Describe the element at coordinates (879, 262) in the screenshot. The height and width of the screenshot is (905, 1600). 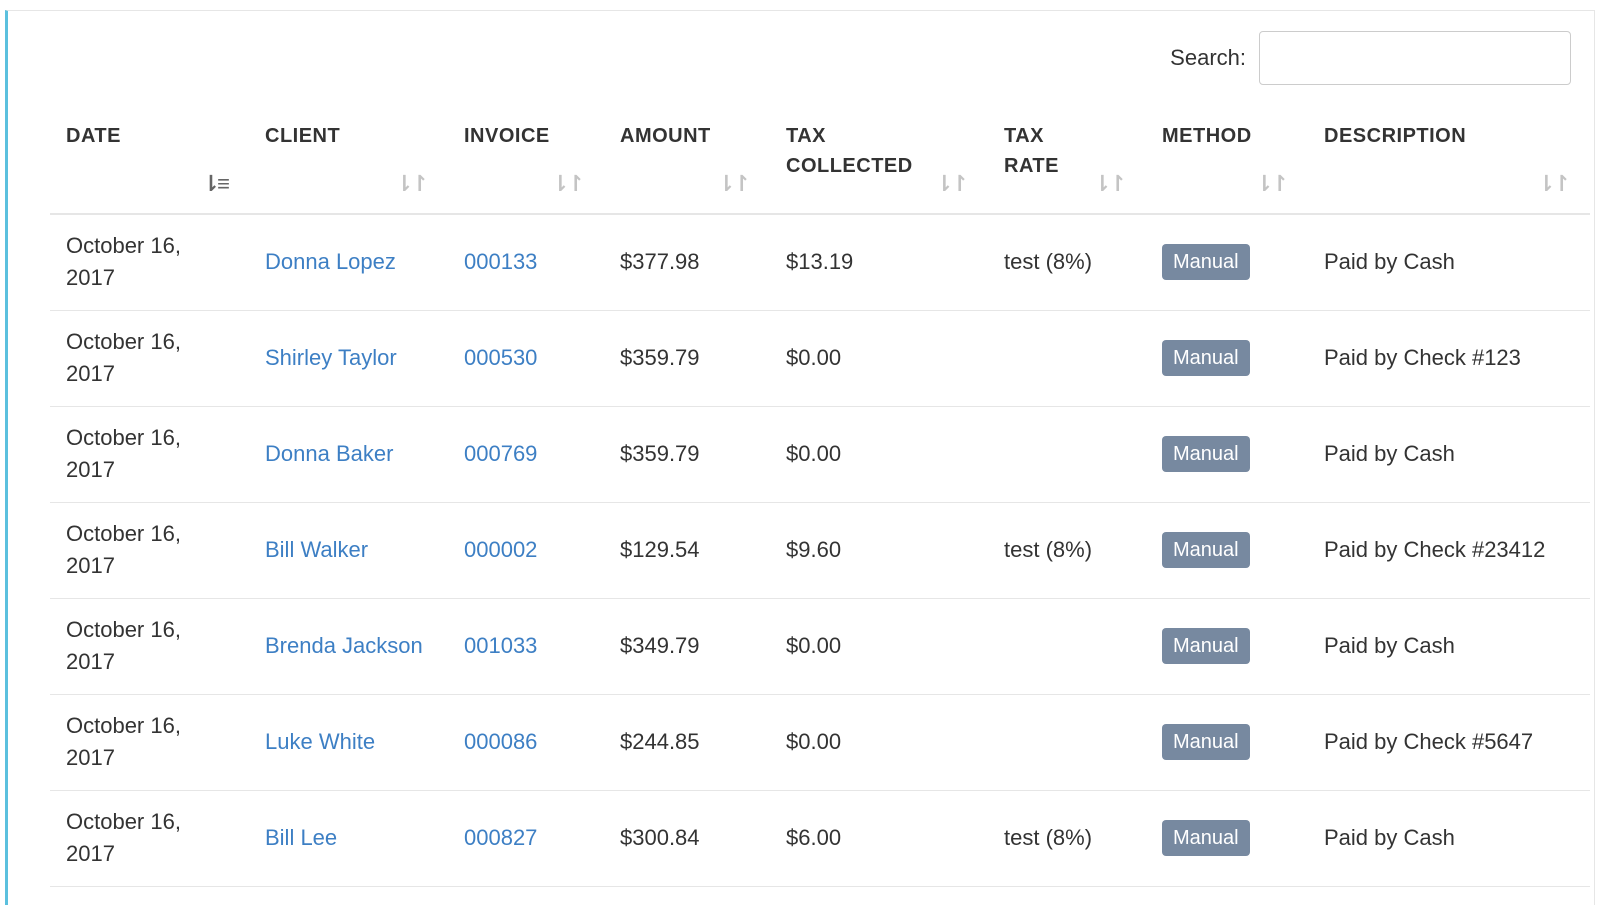
I see `tax-collected-column-cell: $13.19` at that location.